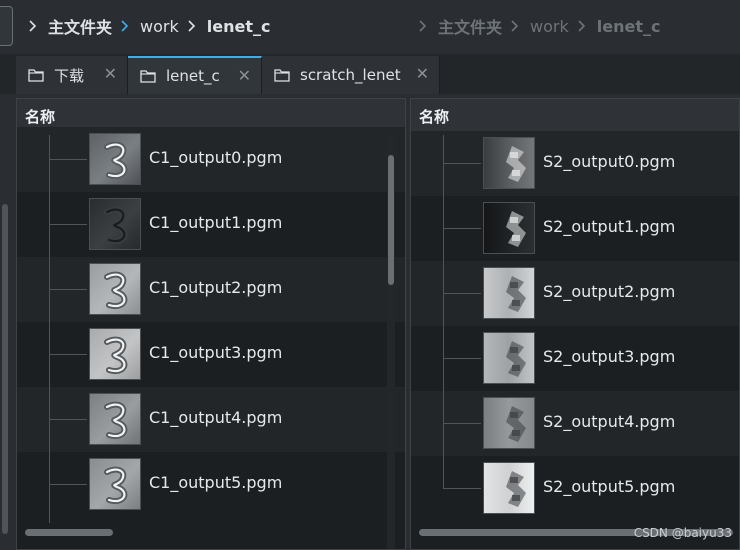 Image resolution: width=740 pixels, height=550 pixels. I want to click on panel-toggle-button, so click(6, 26).